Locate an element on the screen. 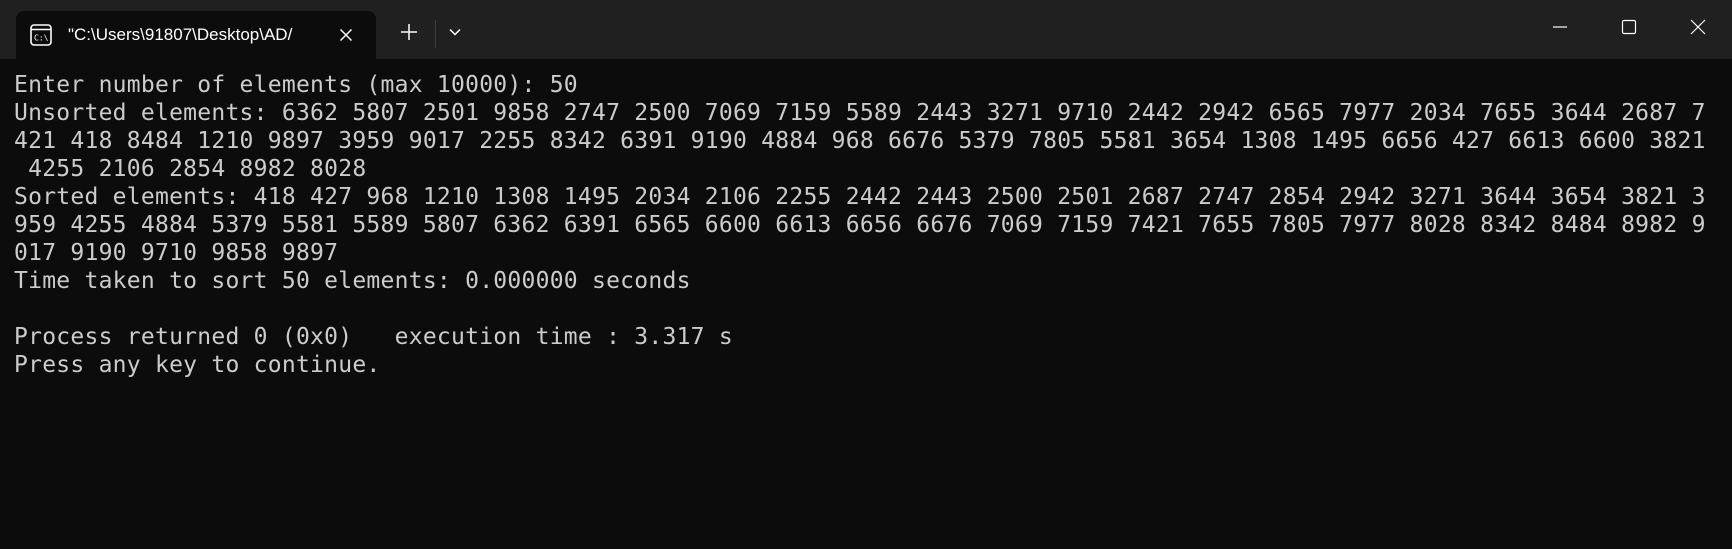  console-line: Press any key to continue. is located at coordinates (197, 365).